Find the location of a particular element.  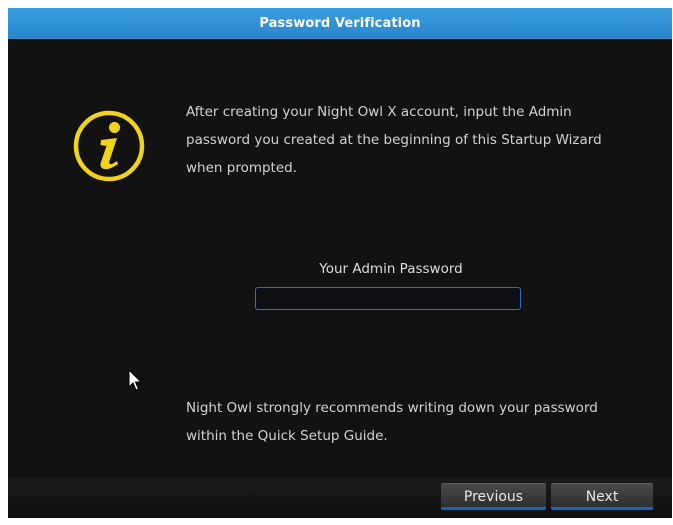

dialog-titlebar: Password Verification is located at coordinates (340, 23).